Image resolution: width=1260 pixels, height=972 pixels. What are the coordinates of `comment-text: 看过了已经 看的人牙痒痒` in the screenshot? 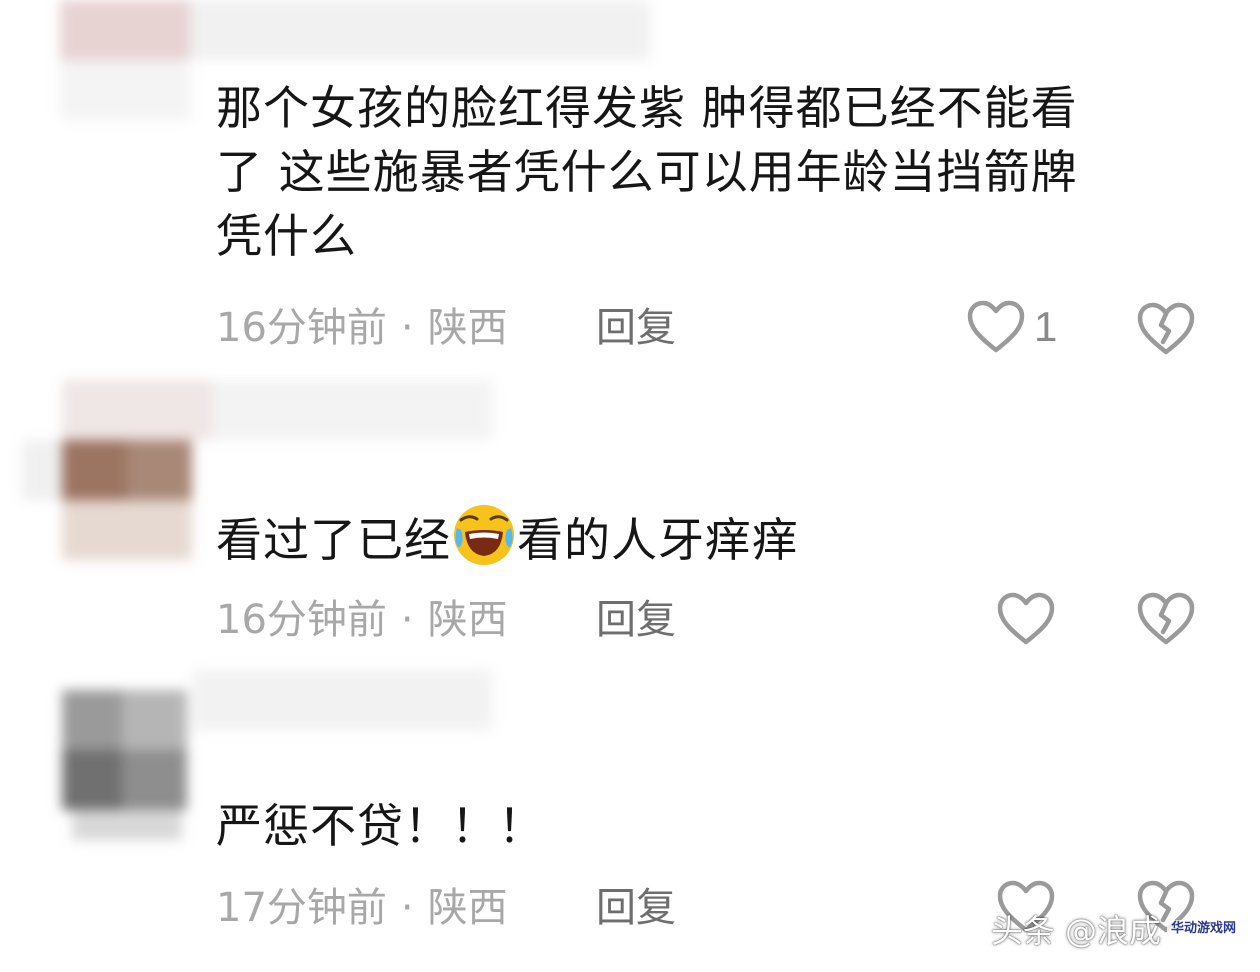 It's located at (507, 537).